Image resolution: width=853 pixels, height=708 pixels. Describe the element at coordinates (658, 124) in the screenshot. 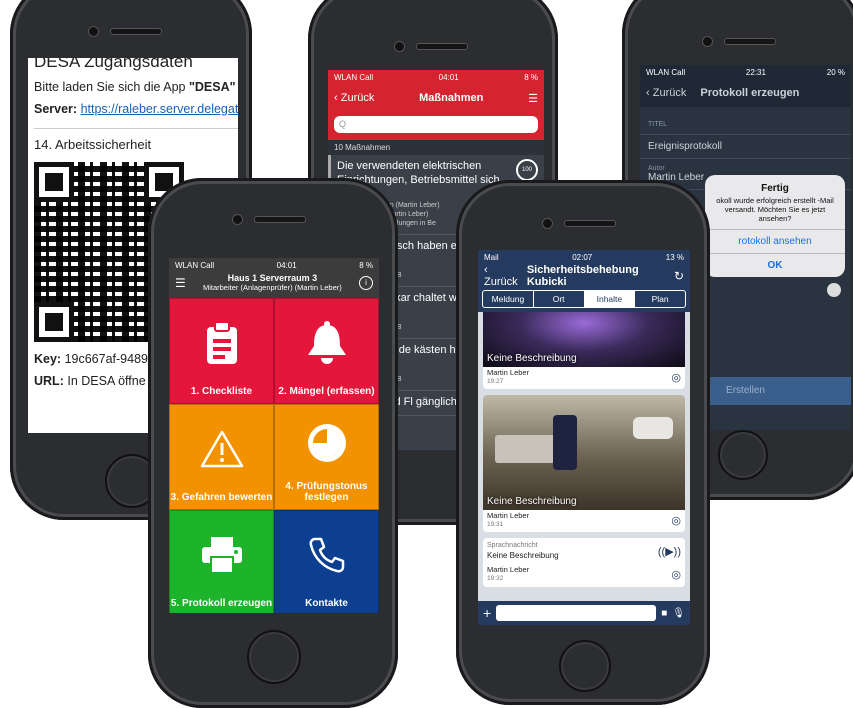

I see `section-label: TITEL` at that location.